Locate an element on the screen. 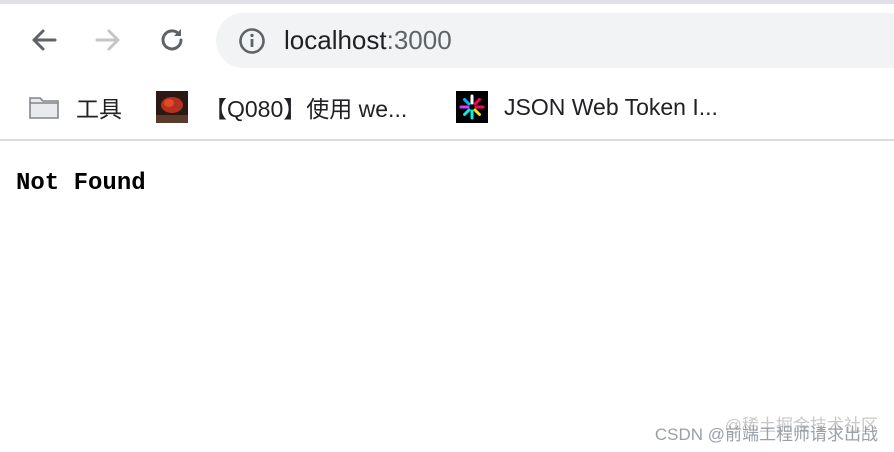  bookmark-label: 工具 is located at coordinates (99, 109).